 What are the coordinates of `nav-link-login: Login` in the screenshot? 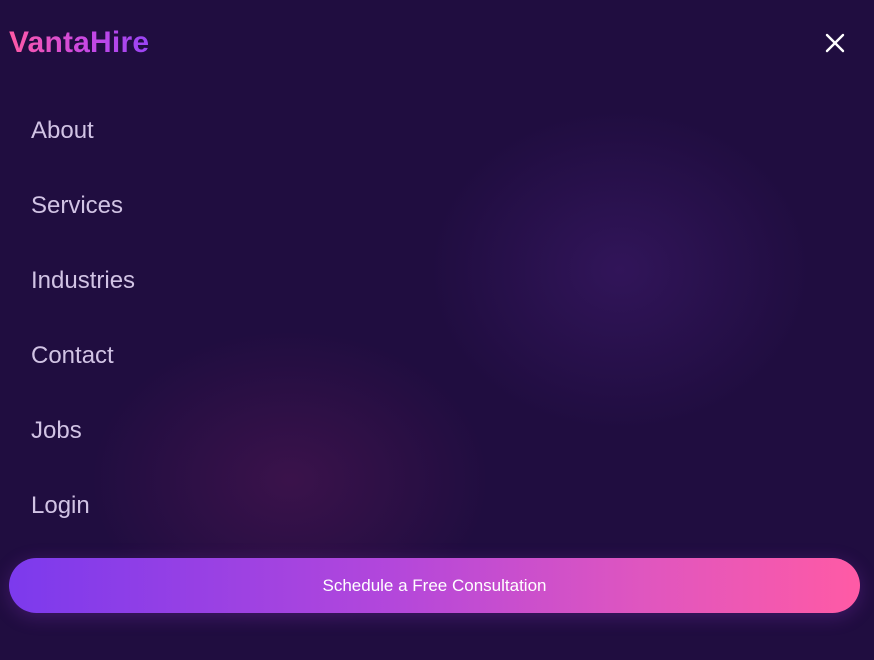 It's located at (83, 524).